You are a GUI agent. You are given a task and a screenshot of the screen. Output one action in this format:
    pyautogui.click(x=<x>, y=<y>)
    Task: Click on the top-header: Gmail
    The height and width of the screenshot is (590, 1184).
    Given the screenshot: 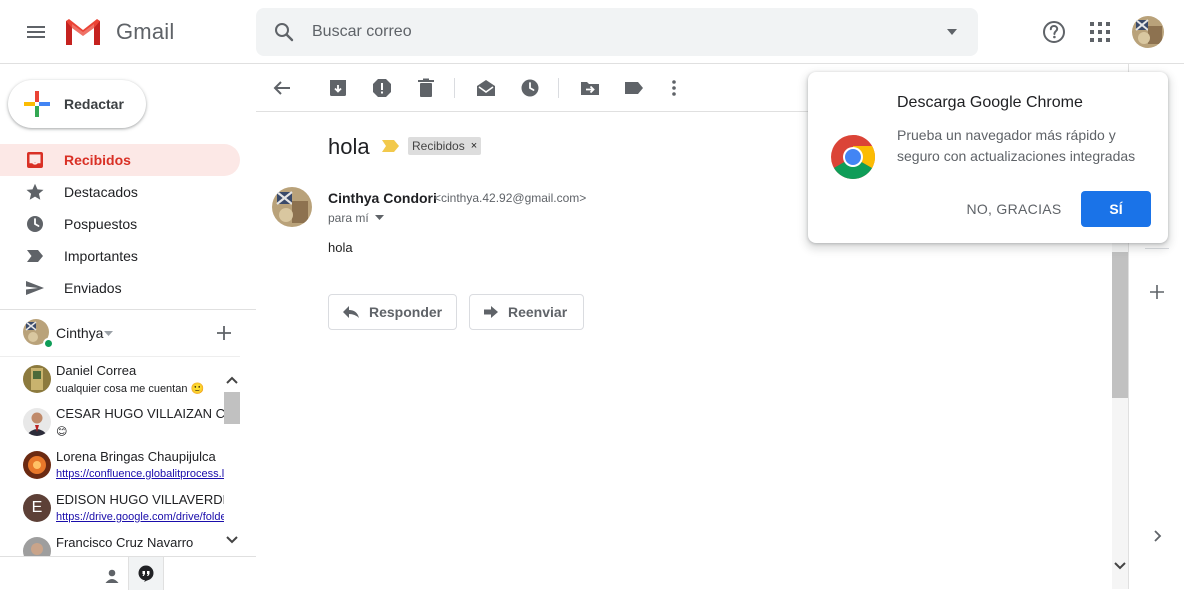 What is the action you would take?
    pyautogui.click(x=592, y=32)
    